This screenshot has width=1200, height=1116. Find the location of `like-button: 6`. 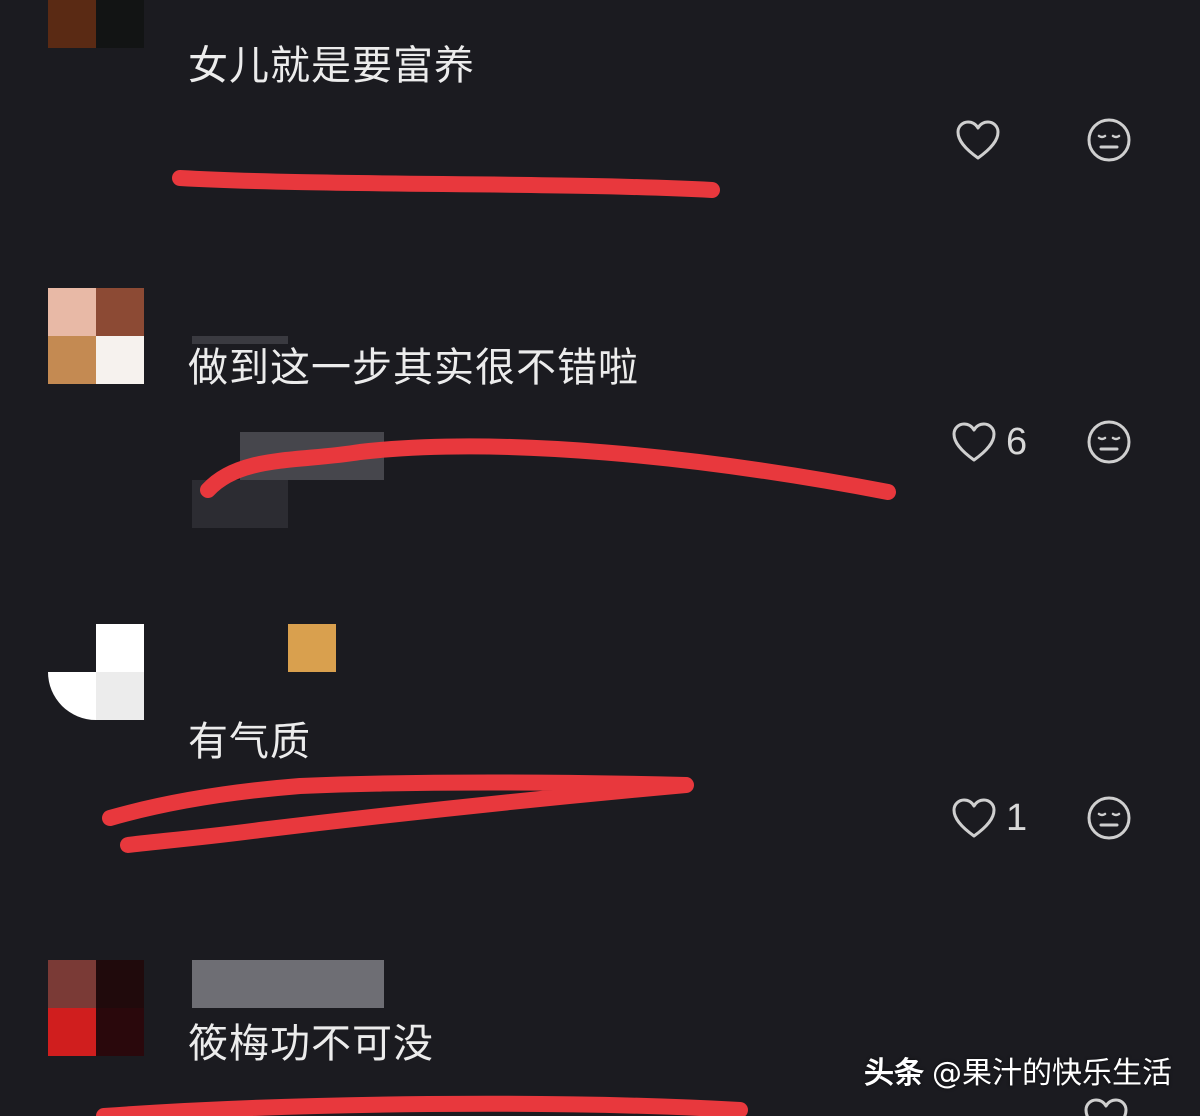

like-button: 6 is located at coordinates (988, 442).